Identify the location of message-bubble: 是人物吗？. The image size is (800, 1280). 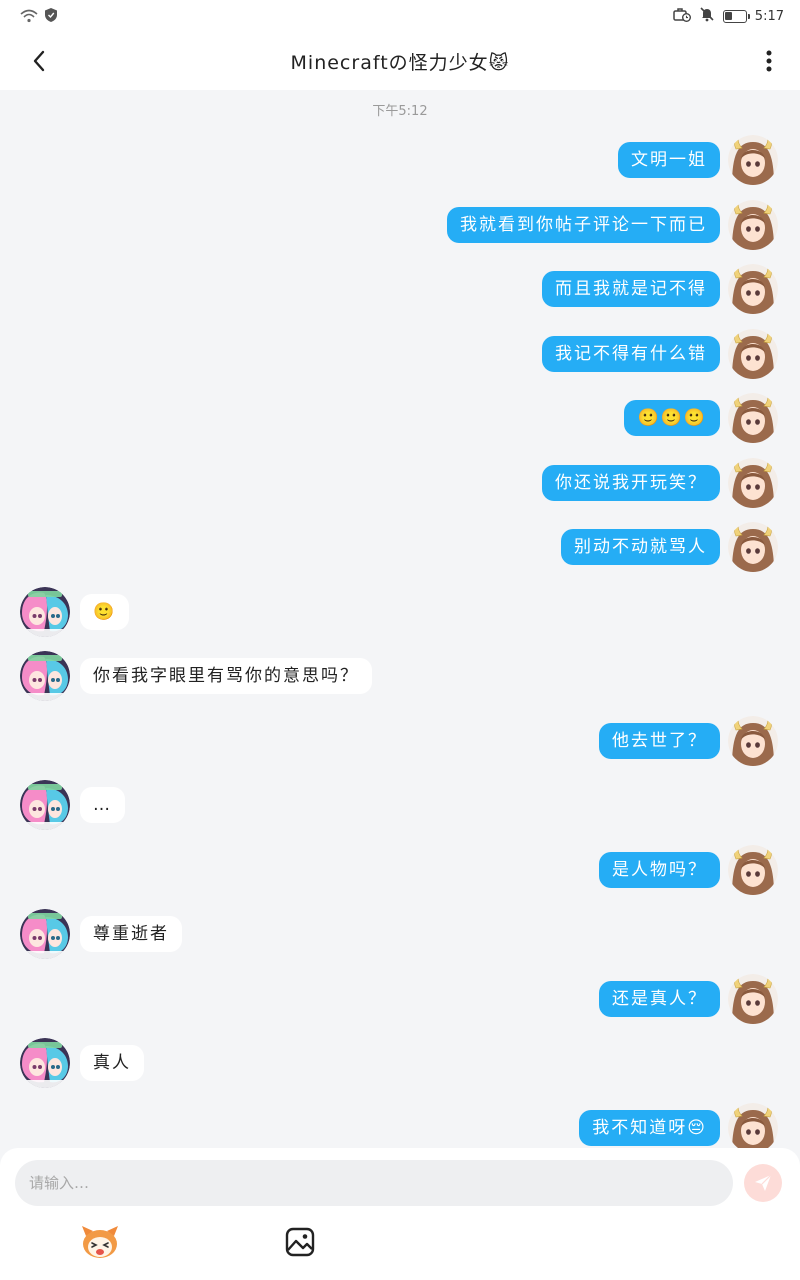
(659, 869).